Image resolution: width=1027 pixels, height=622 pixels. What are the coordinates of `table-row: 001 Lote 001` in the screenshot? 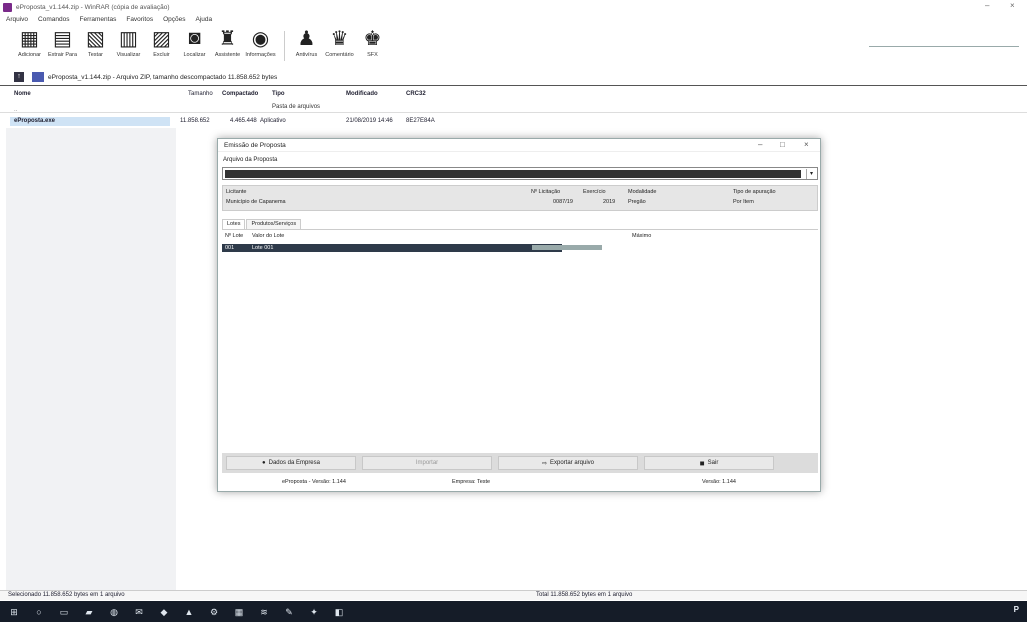 It's located at (412, 248).